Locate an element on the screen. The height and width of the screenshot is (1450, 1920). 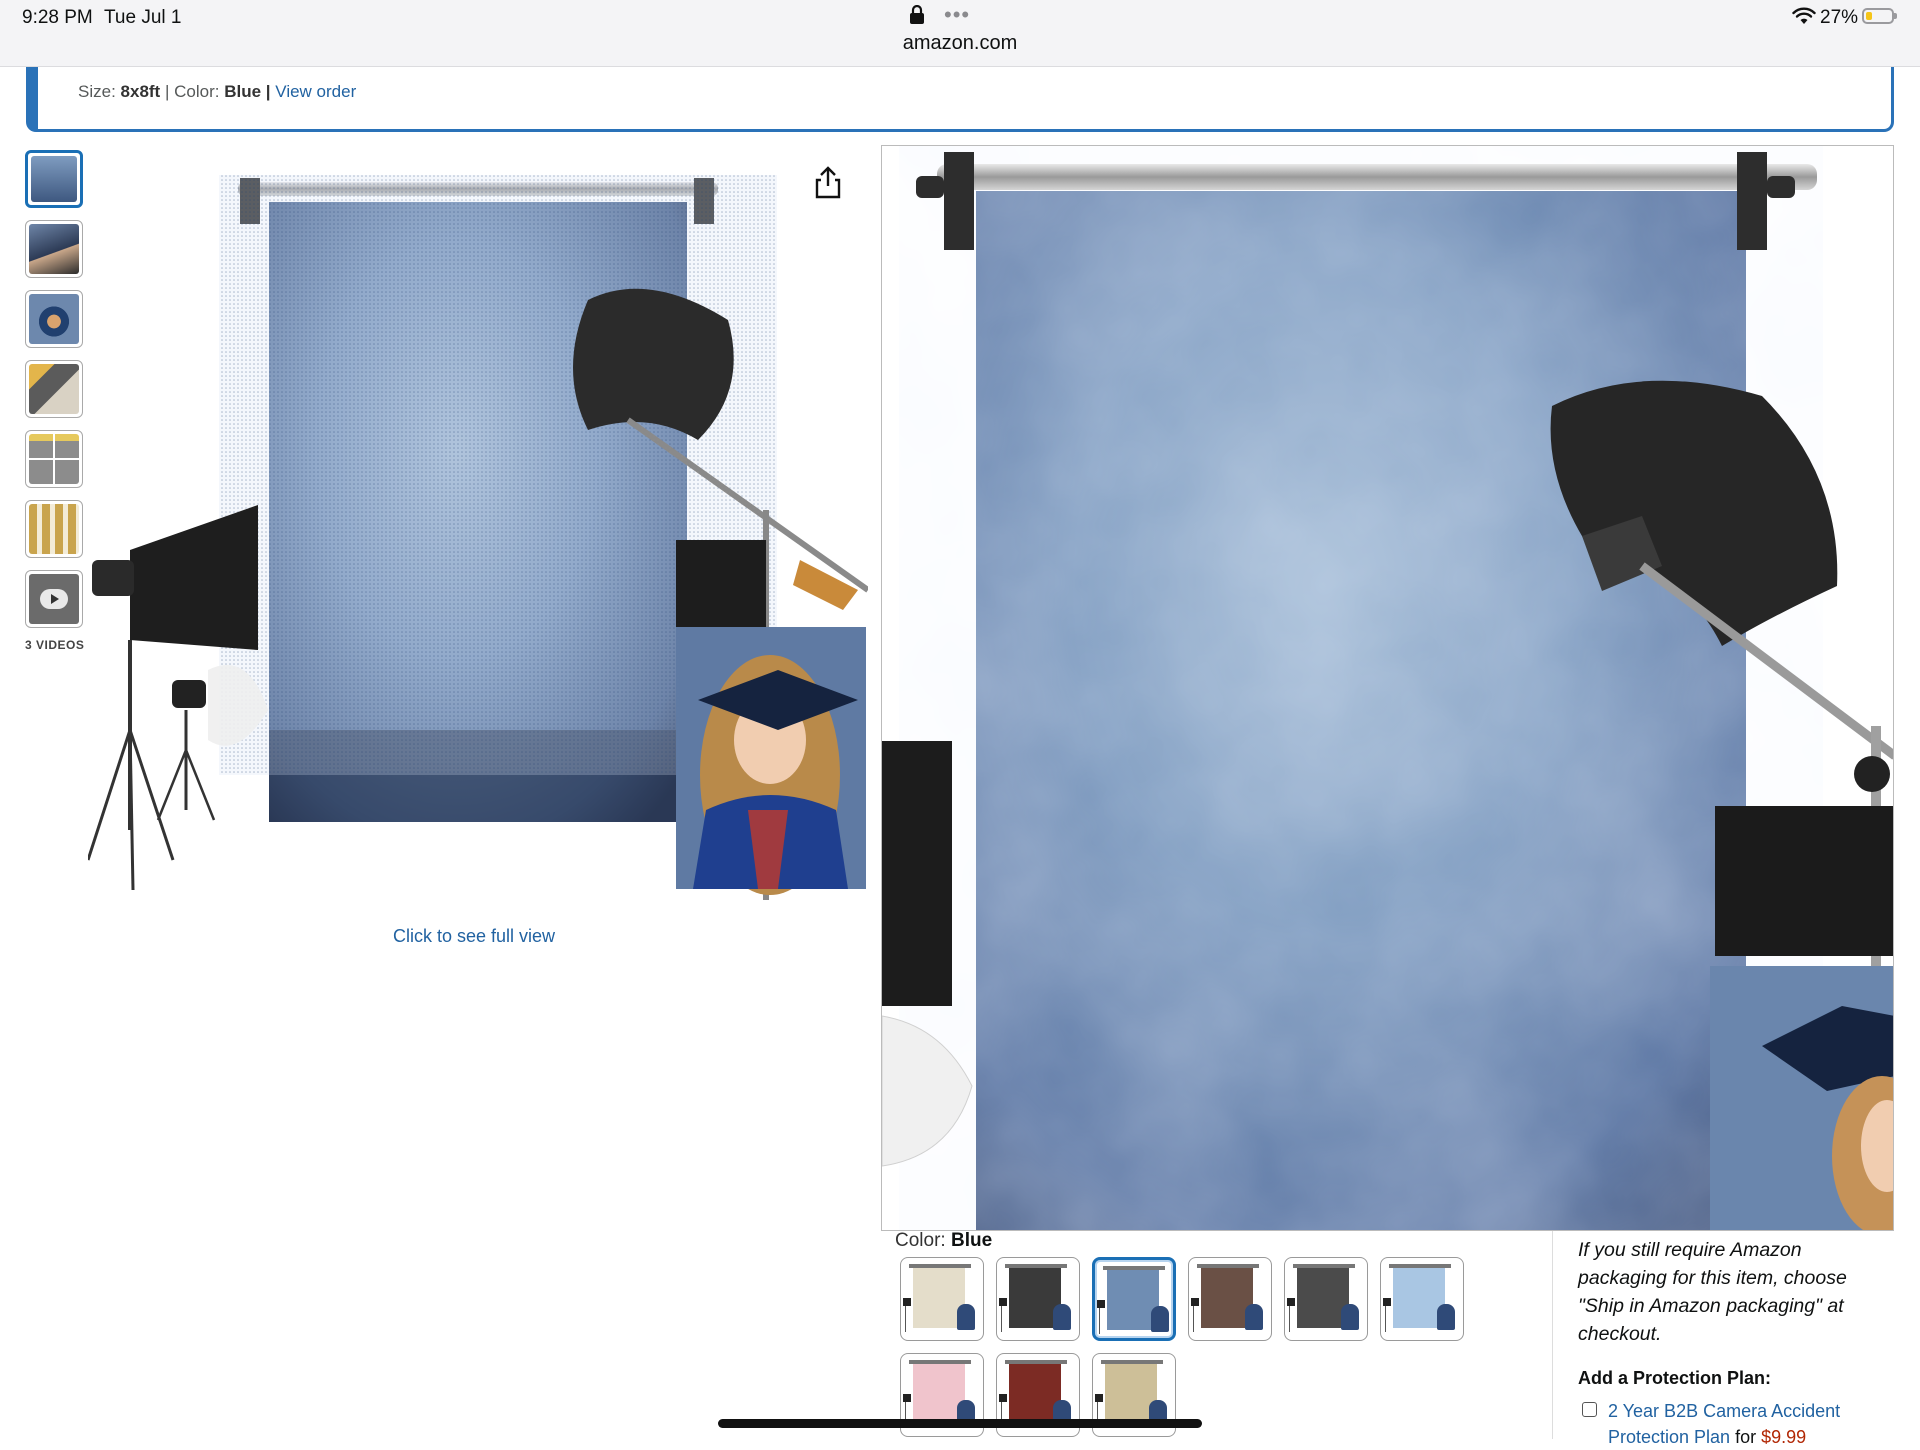
thumb-video is located at coordinates (54, 599).